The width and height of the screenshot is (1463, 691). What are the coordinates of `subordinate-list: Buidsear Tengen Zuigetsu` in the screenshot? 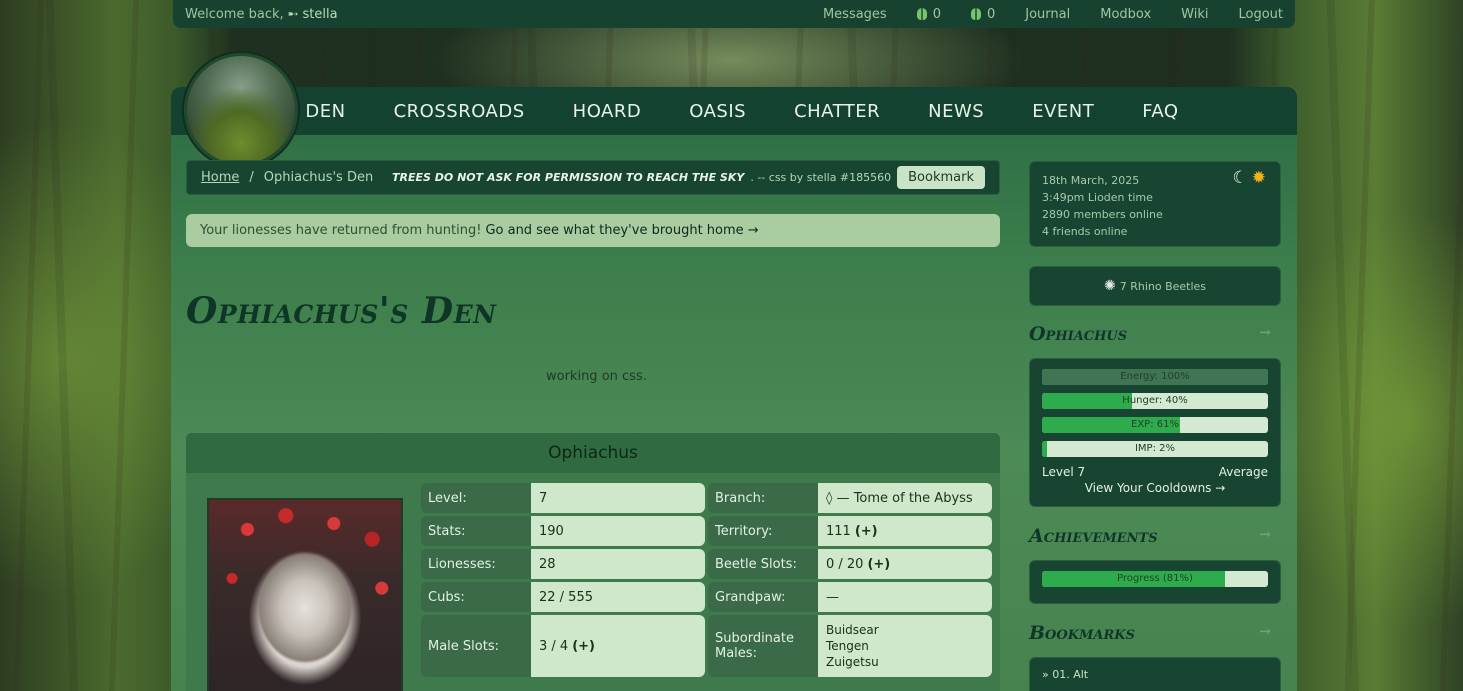 It's located at (852, 646).